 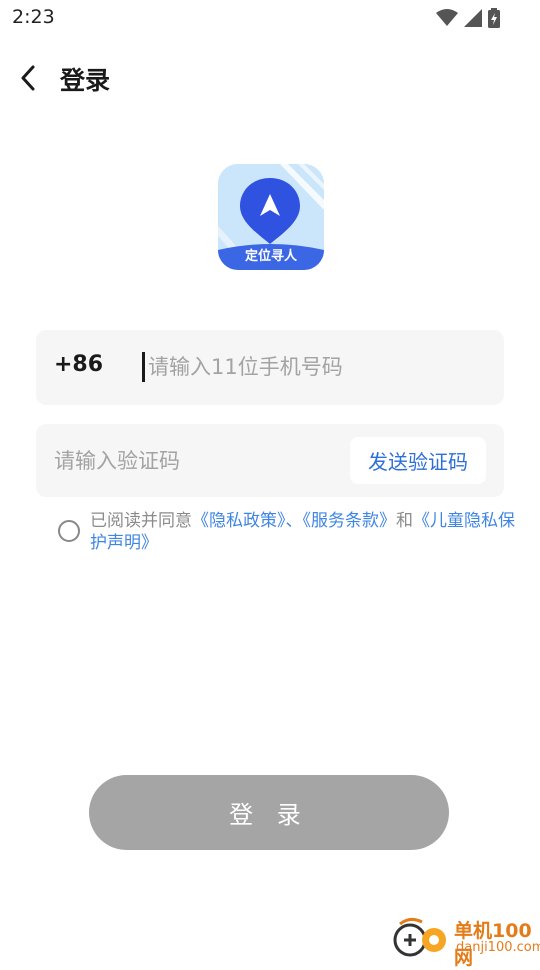 I want to click on battery-icon, so click(x=494, y=18).